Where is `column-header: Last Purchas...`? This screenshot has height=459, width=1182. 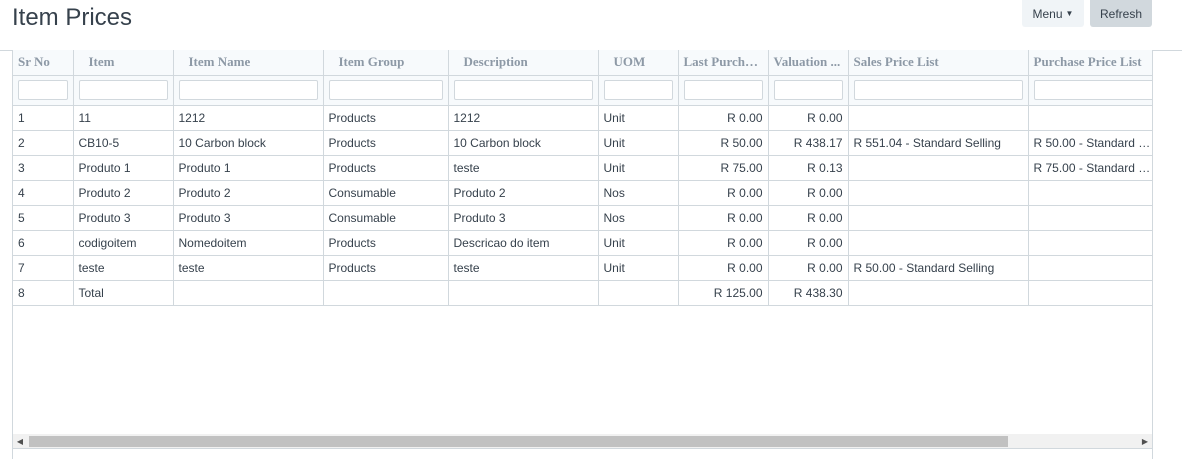
column-header: Last Purchas... is located at coordinates (723, 63).